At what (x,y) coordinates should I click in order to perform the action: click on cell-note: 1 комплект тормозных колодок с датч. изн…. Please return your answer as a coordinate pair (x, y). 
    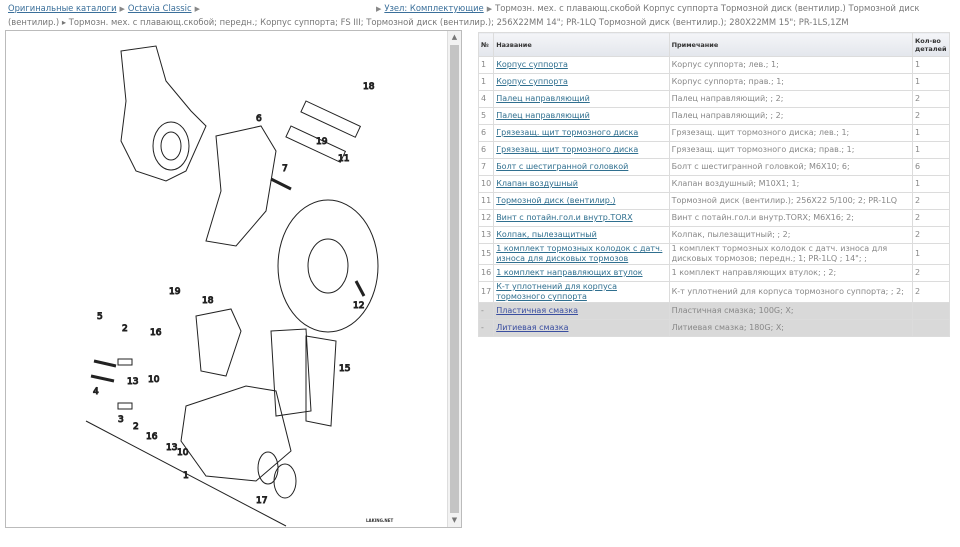
    Looking at the image, I should click on (790, 254).